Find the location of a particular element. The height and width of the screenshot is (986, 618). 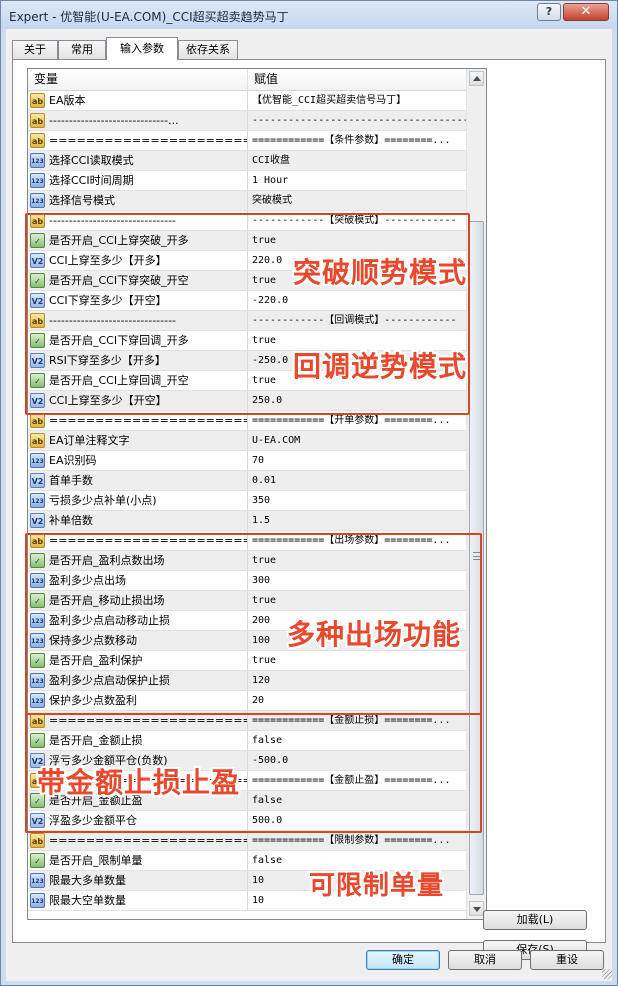

ok-button: 确定 is located at coordinates (403, 960).